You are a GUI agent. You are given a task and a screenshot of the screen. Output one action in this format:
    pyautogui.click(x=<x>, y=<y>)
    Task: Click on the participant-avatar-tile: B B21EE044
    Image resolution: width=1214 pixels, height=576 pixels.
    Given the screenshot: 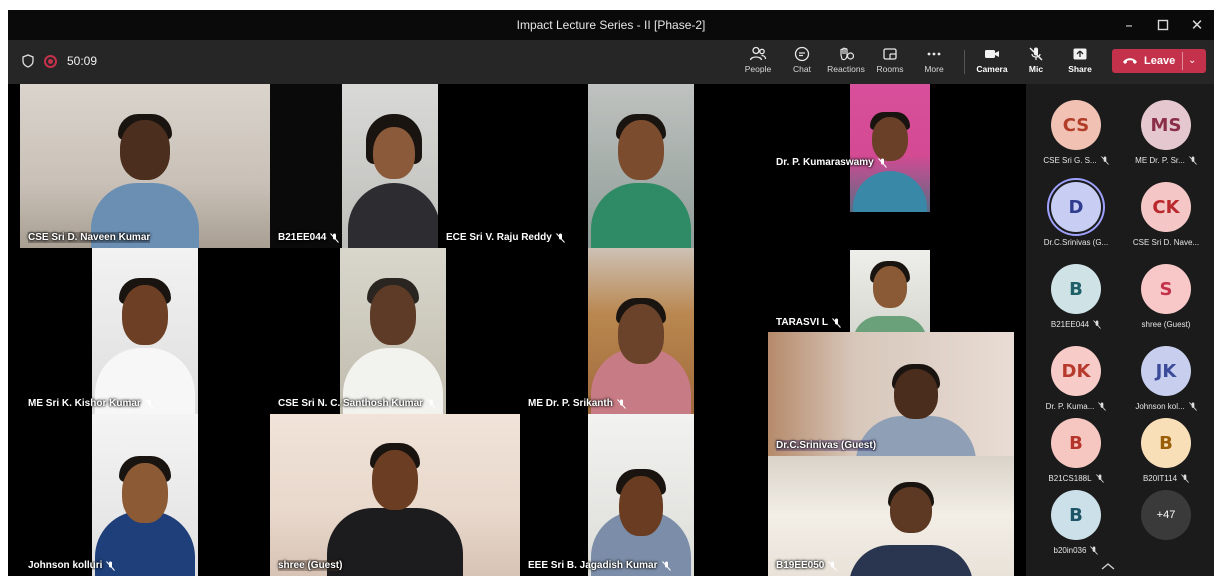 What is the action you would take?
    pyautogui.click(x=1076, y=297)
    